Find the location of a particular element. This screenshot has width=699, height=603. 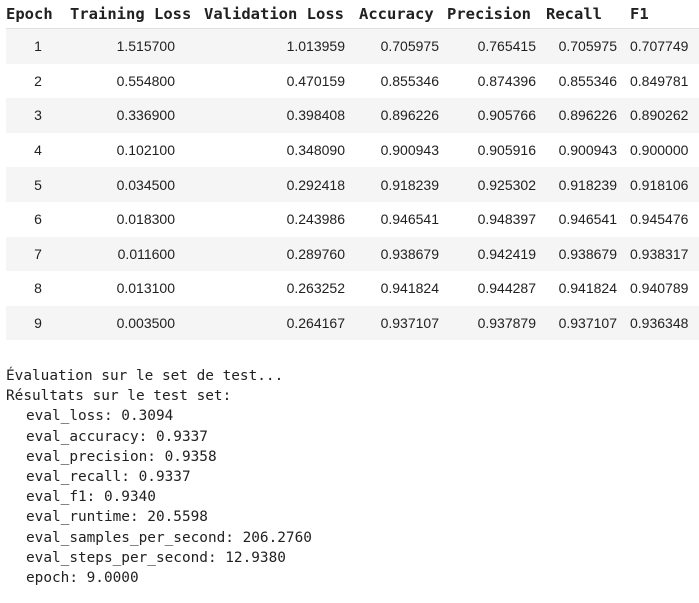

cell-f1: 0.849781 is located at coordinates (662, 81).